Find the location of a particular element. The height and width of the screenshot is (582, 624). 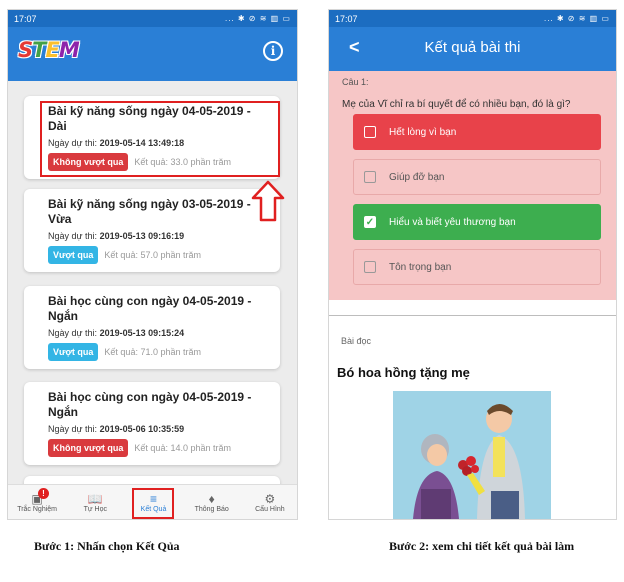

logo-letter: E is located at coordinates (52, 50).